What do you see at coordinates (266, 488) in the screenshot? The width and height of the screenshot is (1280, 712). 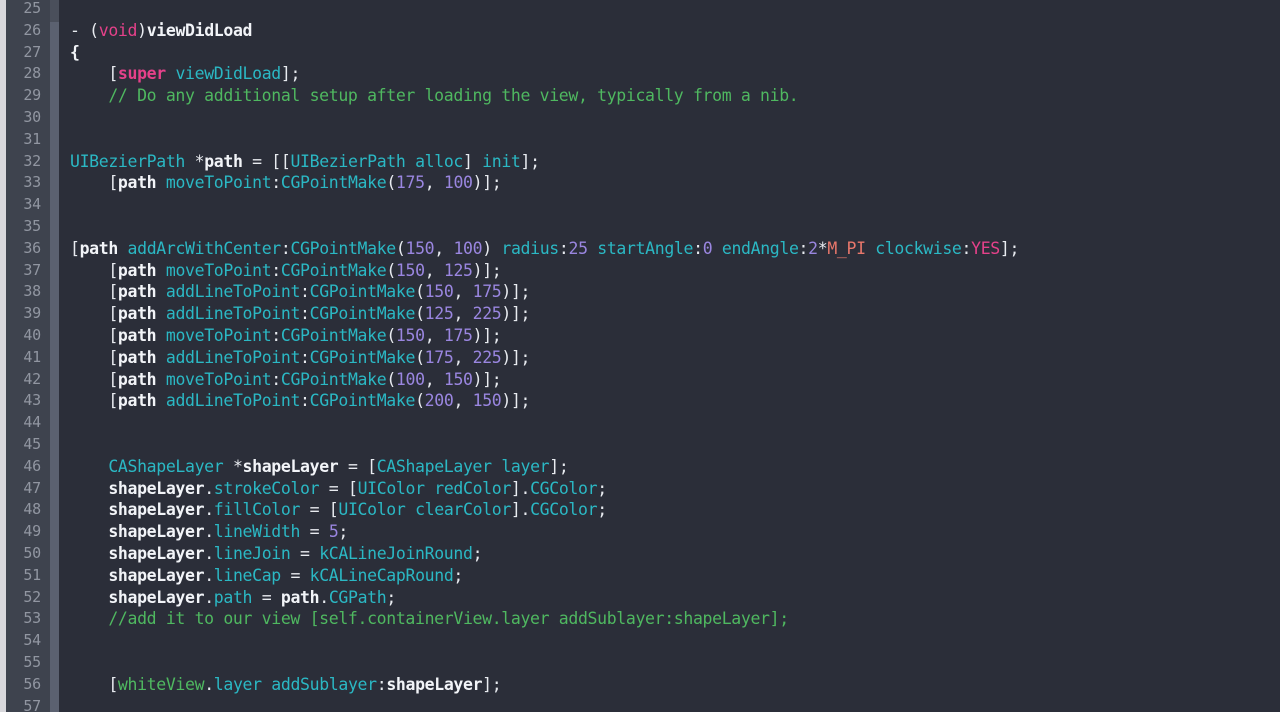 I see `code-token: strokeColor` at bounding box center [266, 488].